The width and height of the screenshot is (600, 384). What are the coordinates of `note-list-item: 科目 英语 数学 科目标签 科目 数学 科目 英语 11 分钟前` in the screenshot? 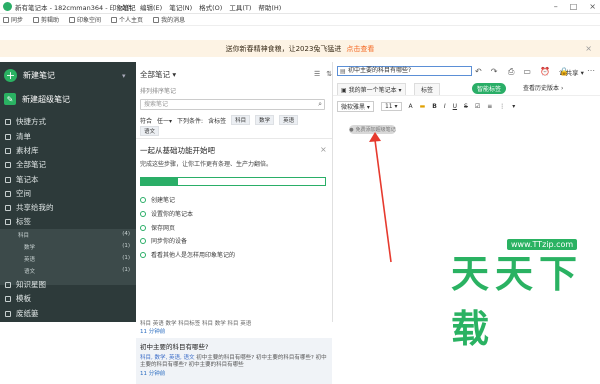 It's located at (232, 327).